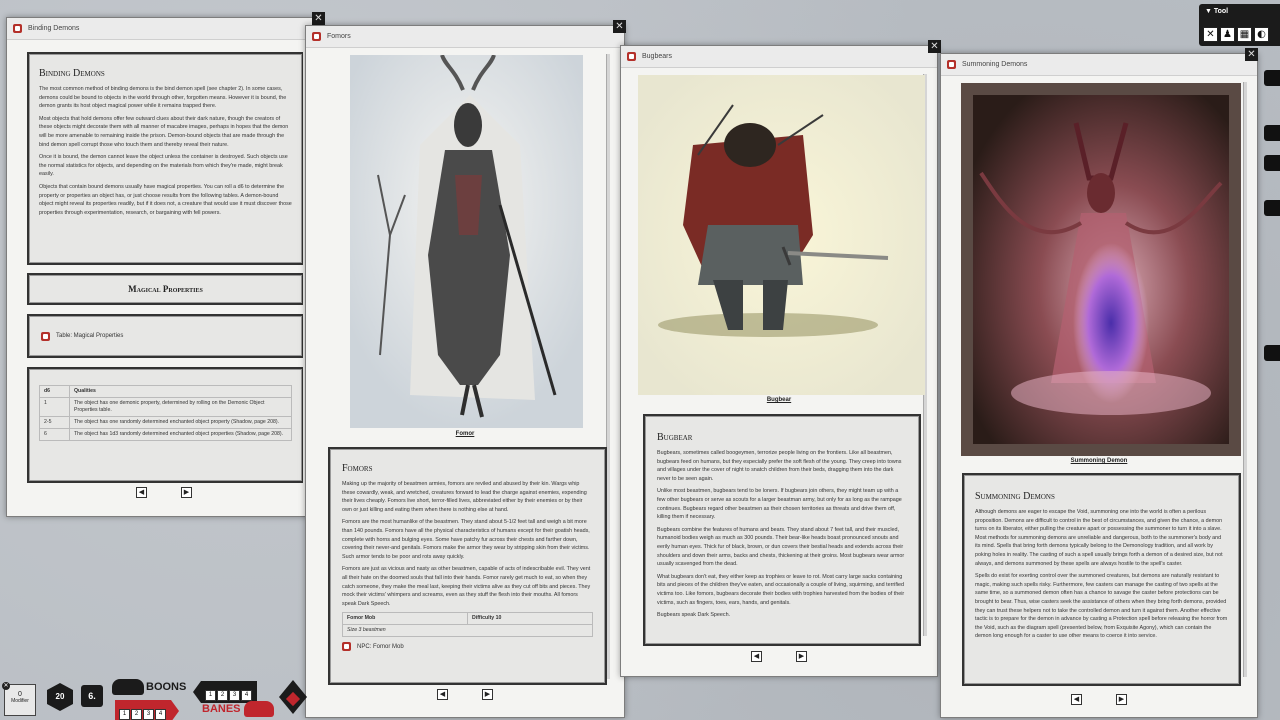 Image resolution: width=1280 pixels, height=720 pixels. I want to click on window-title: Fomors, so click(339, 36).